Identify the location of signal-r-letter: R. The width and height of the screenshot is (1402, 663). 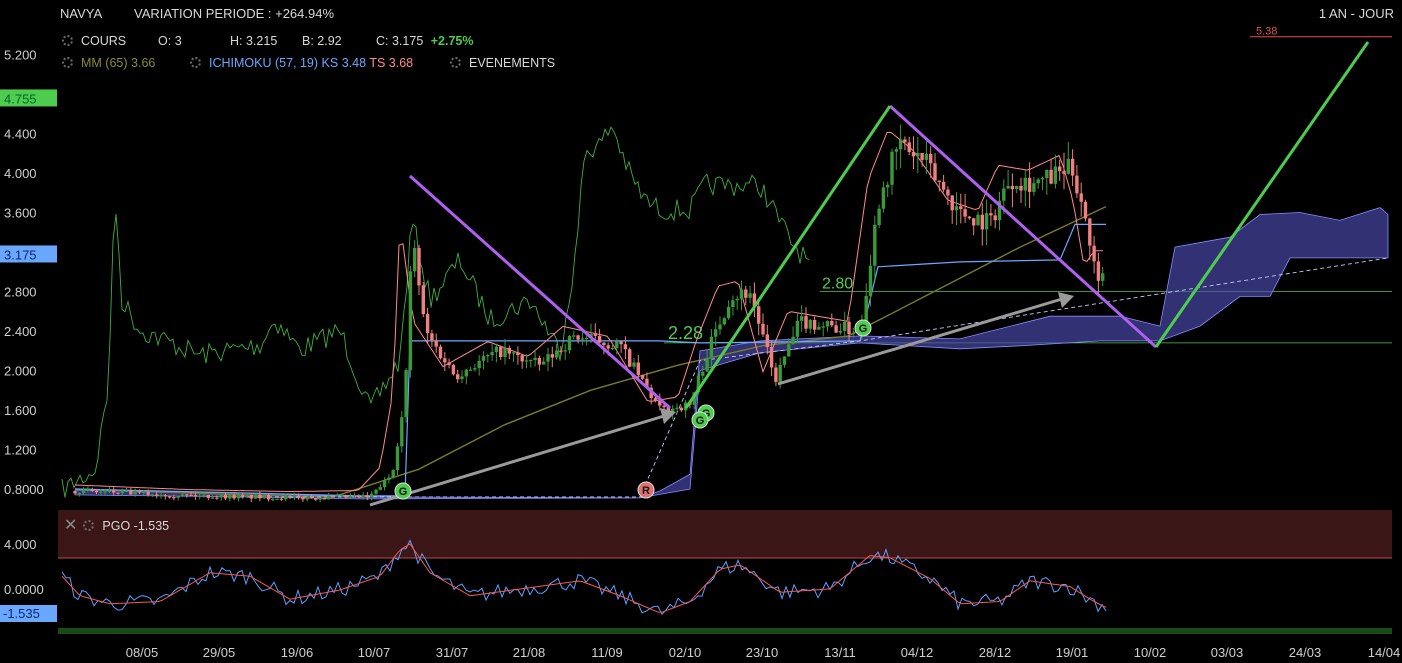
(646, 491).